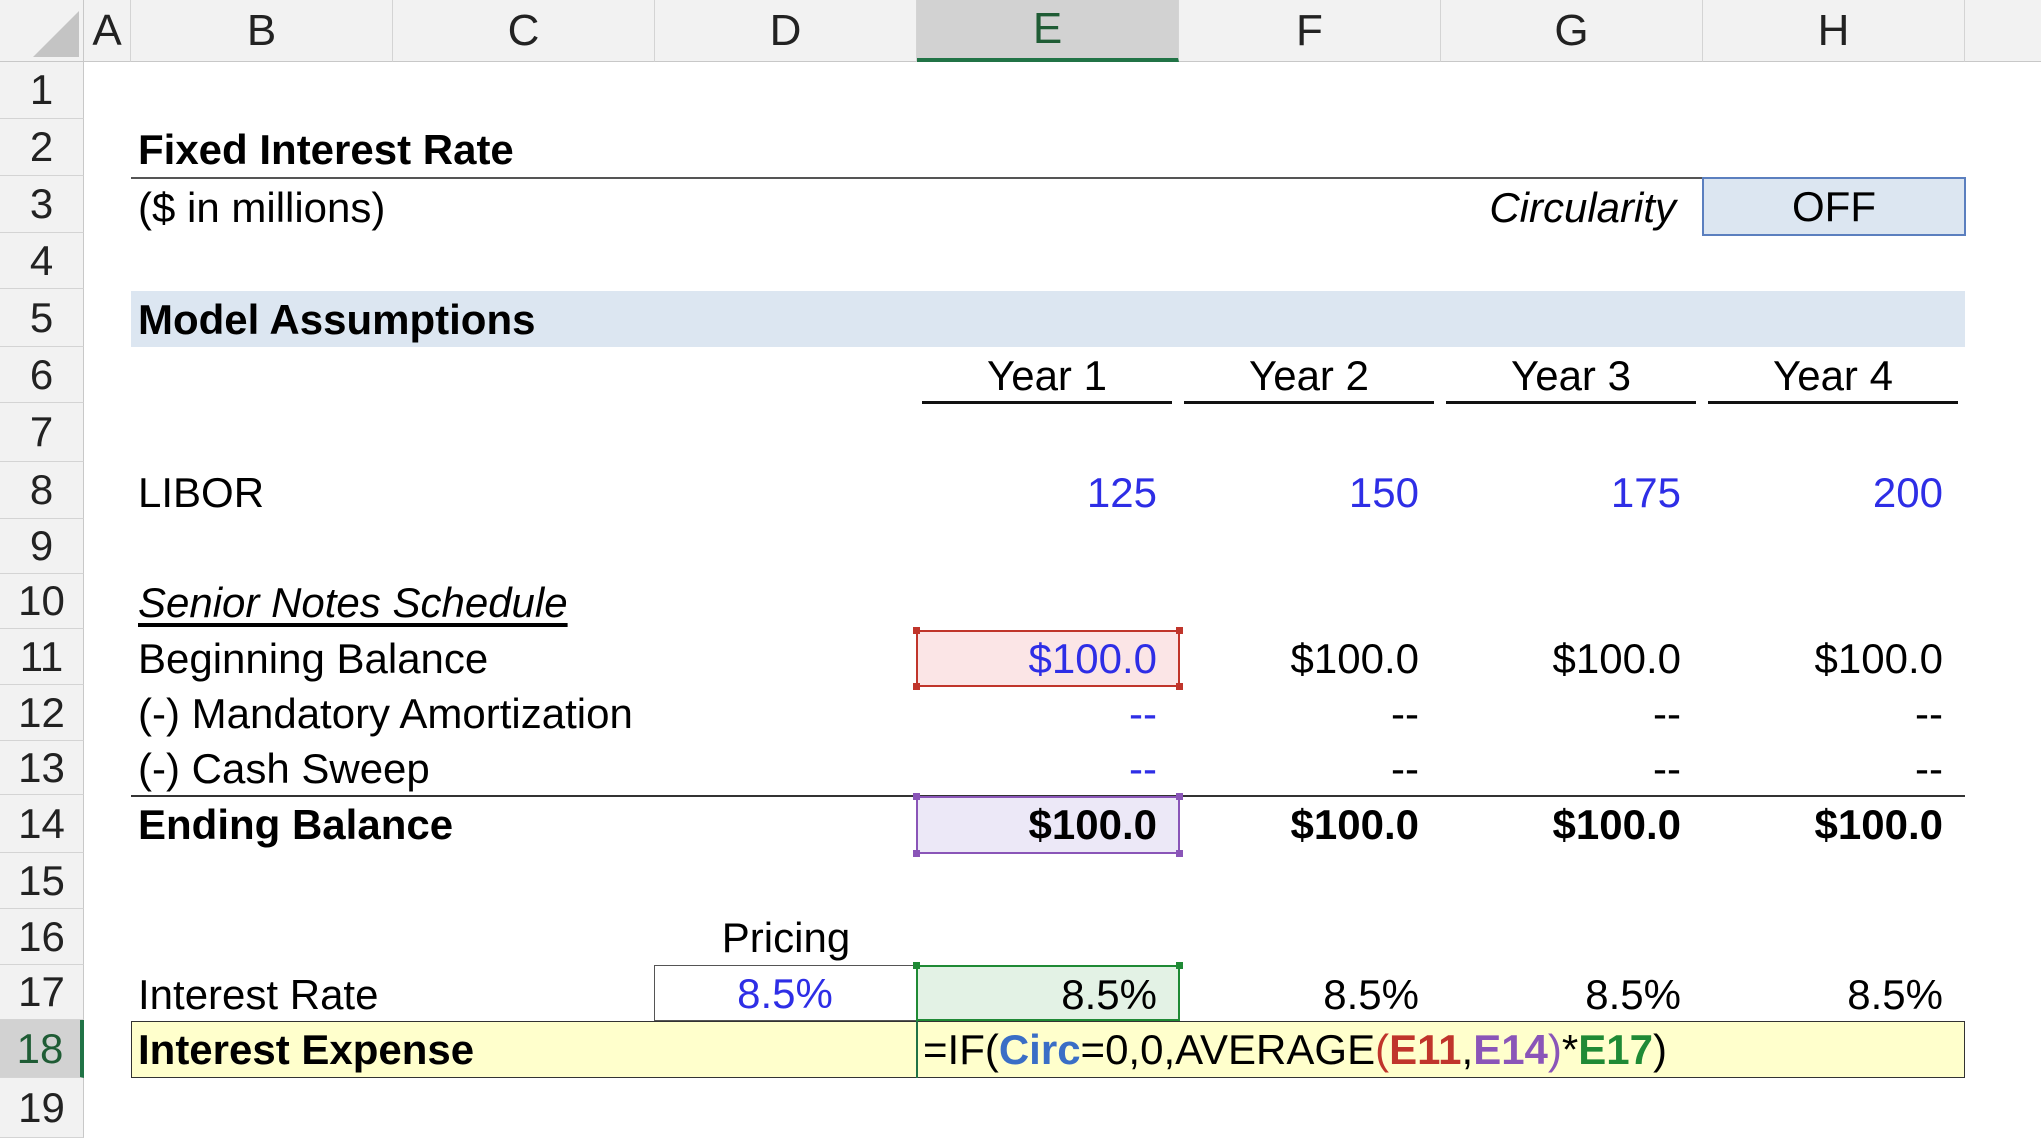  Describe the element at coordinates (1823, 995) in the screenshot. I see `interest-rate-year-4: 8.5%` at that location.